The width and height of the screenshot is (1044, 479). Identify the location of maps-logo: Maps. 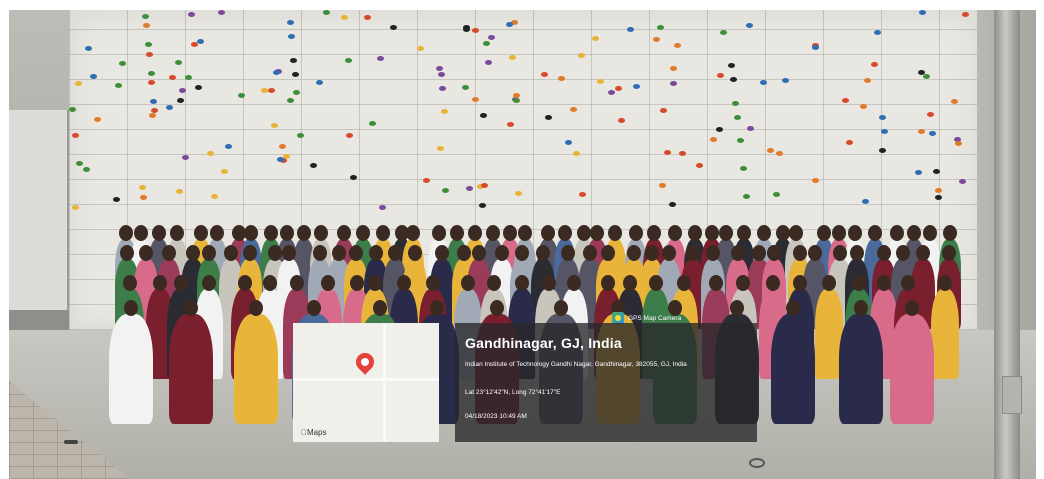
(314, 432).